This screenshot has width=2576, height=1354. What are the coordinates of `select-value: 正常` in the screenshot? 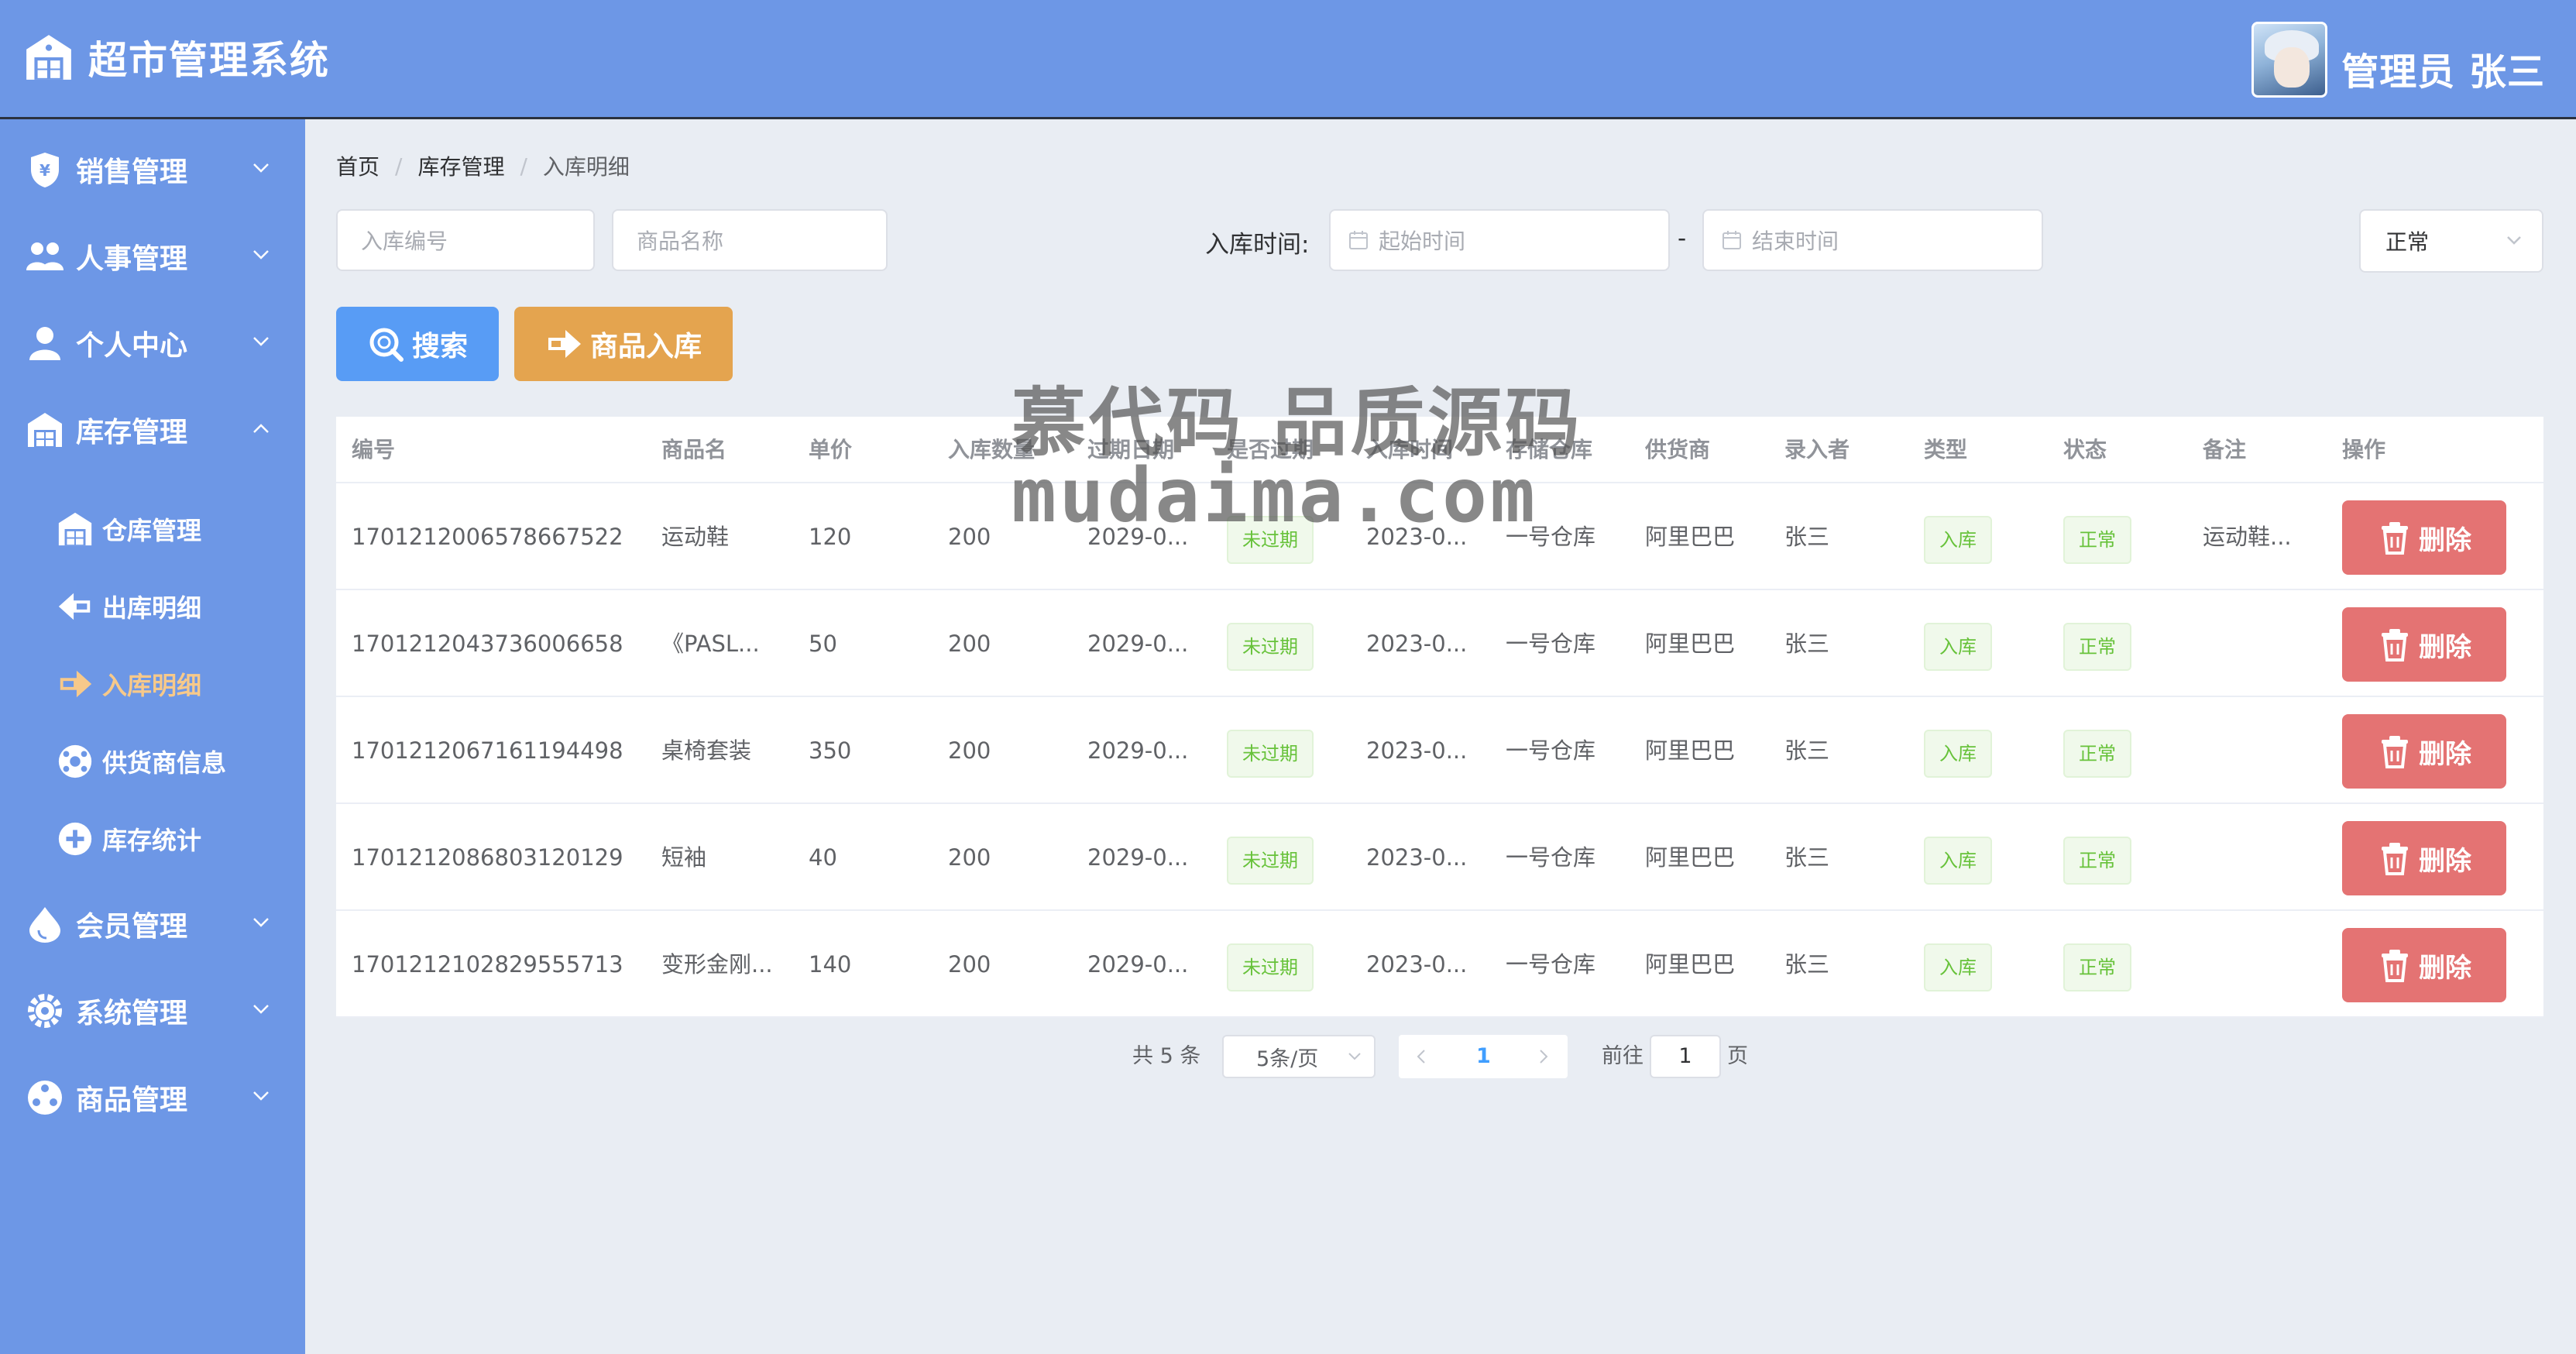 It's located at (2407, 242).